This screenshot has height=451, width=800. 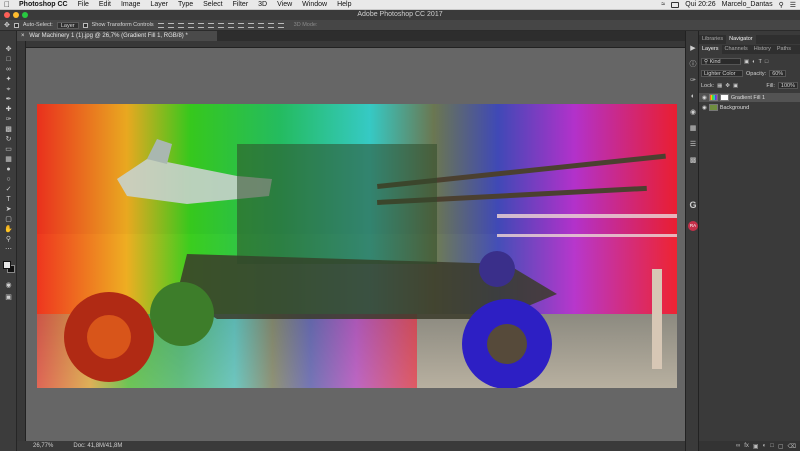 I want to click on clone-stamp-tool-icon: ▩, so click(x=8, y=130).